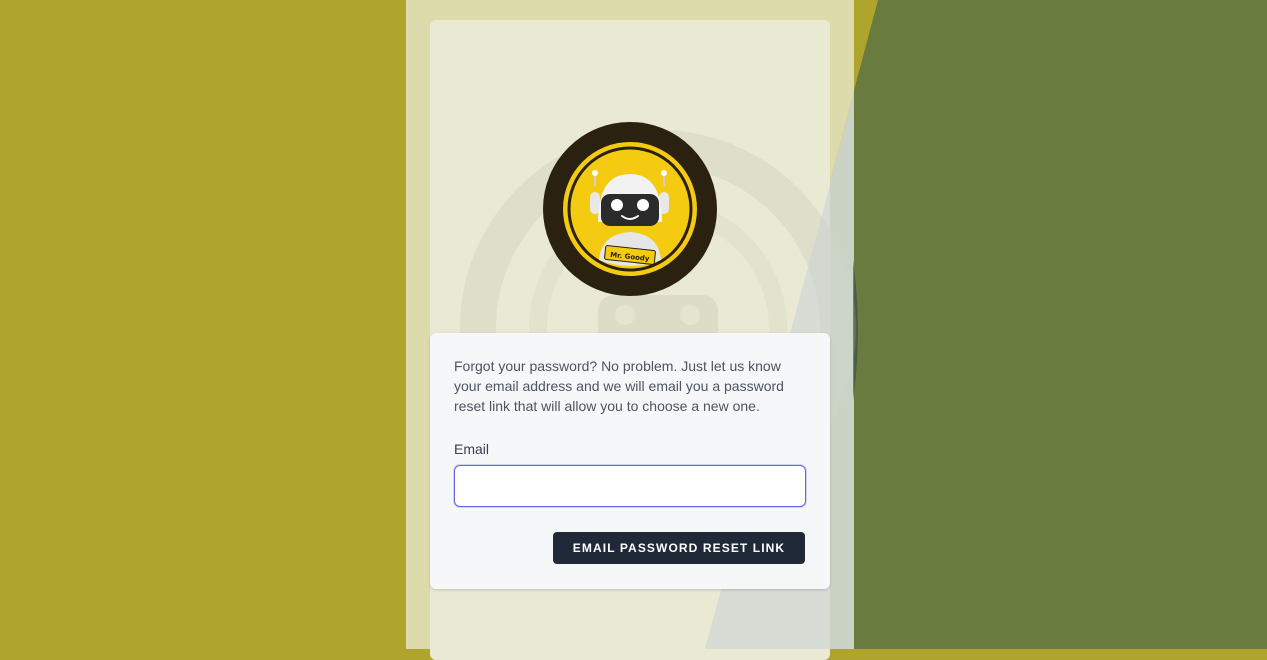 This screenshot has width=1267, height=660. Describe the element at coordinates (679, 548) in the screenshot. I see `email-password-reset-link-button: EMAIL PASSWORD RESET LINK` at that location.